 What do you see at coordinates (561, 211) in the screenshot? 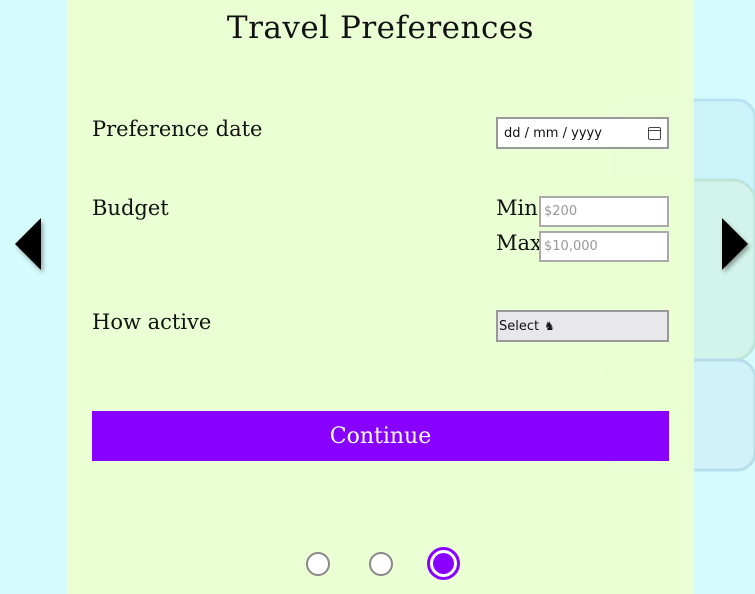
I see `budget-min-placeholder: $200` at bounding box center [561, 211].